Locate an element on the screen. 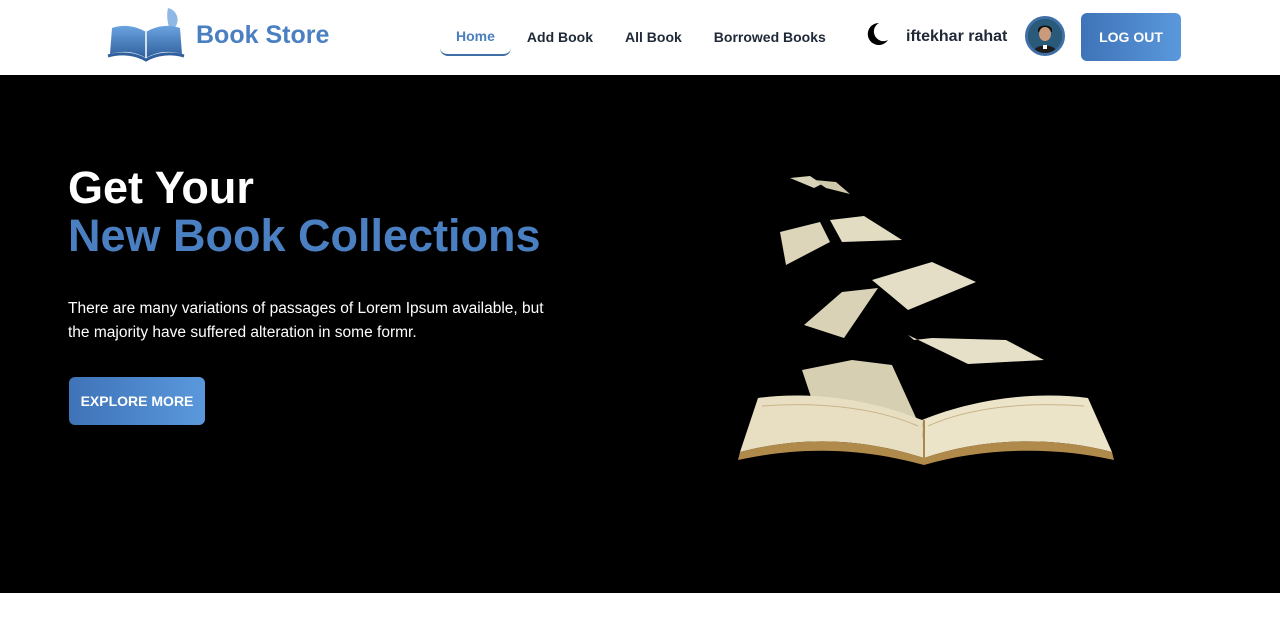  nav-item-all-book: All Book is located at coordinates (653, 37).